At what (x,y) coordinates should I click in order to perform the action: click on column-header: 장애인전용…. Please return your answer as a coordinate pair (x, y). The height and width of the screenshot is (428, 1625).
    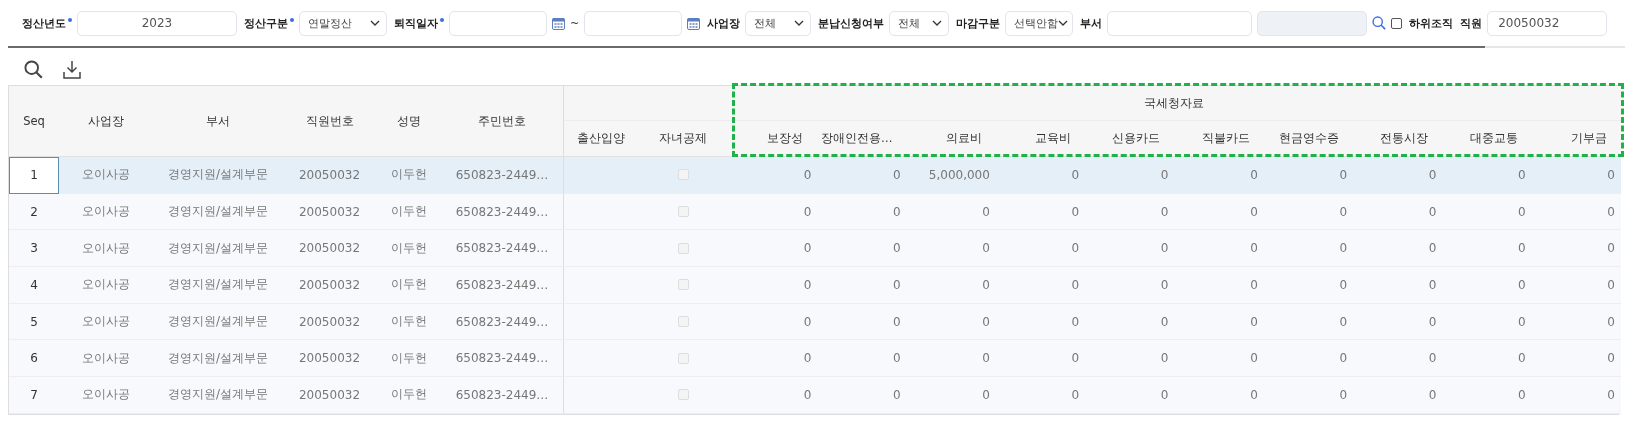
    Looking at the image, I should click on (862, 139).